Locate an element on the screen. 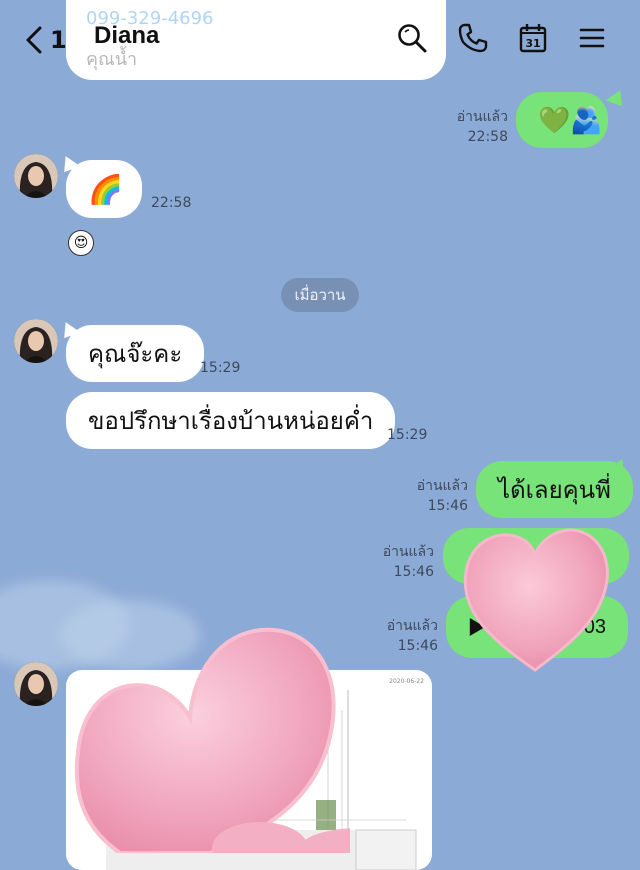  incoming-message-bubble: ขอปรึกษาเรื่องบ้านหน่อยค่ำ is located at coordinates (231, 420).